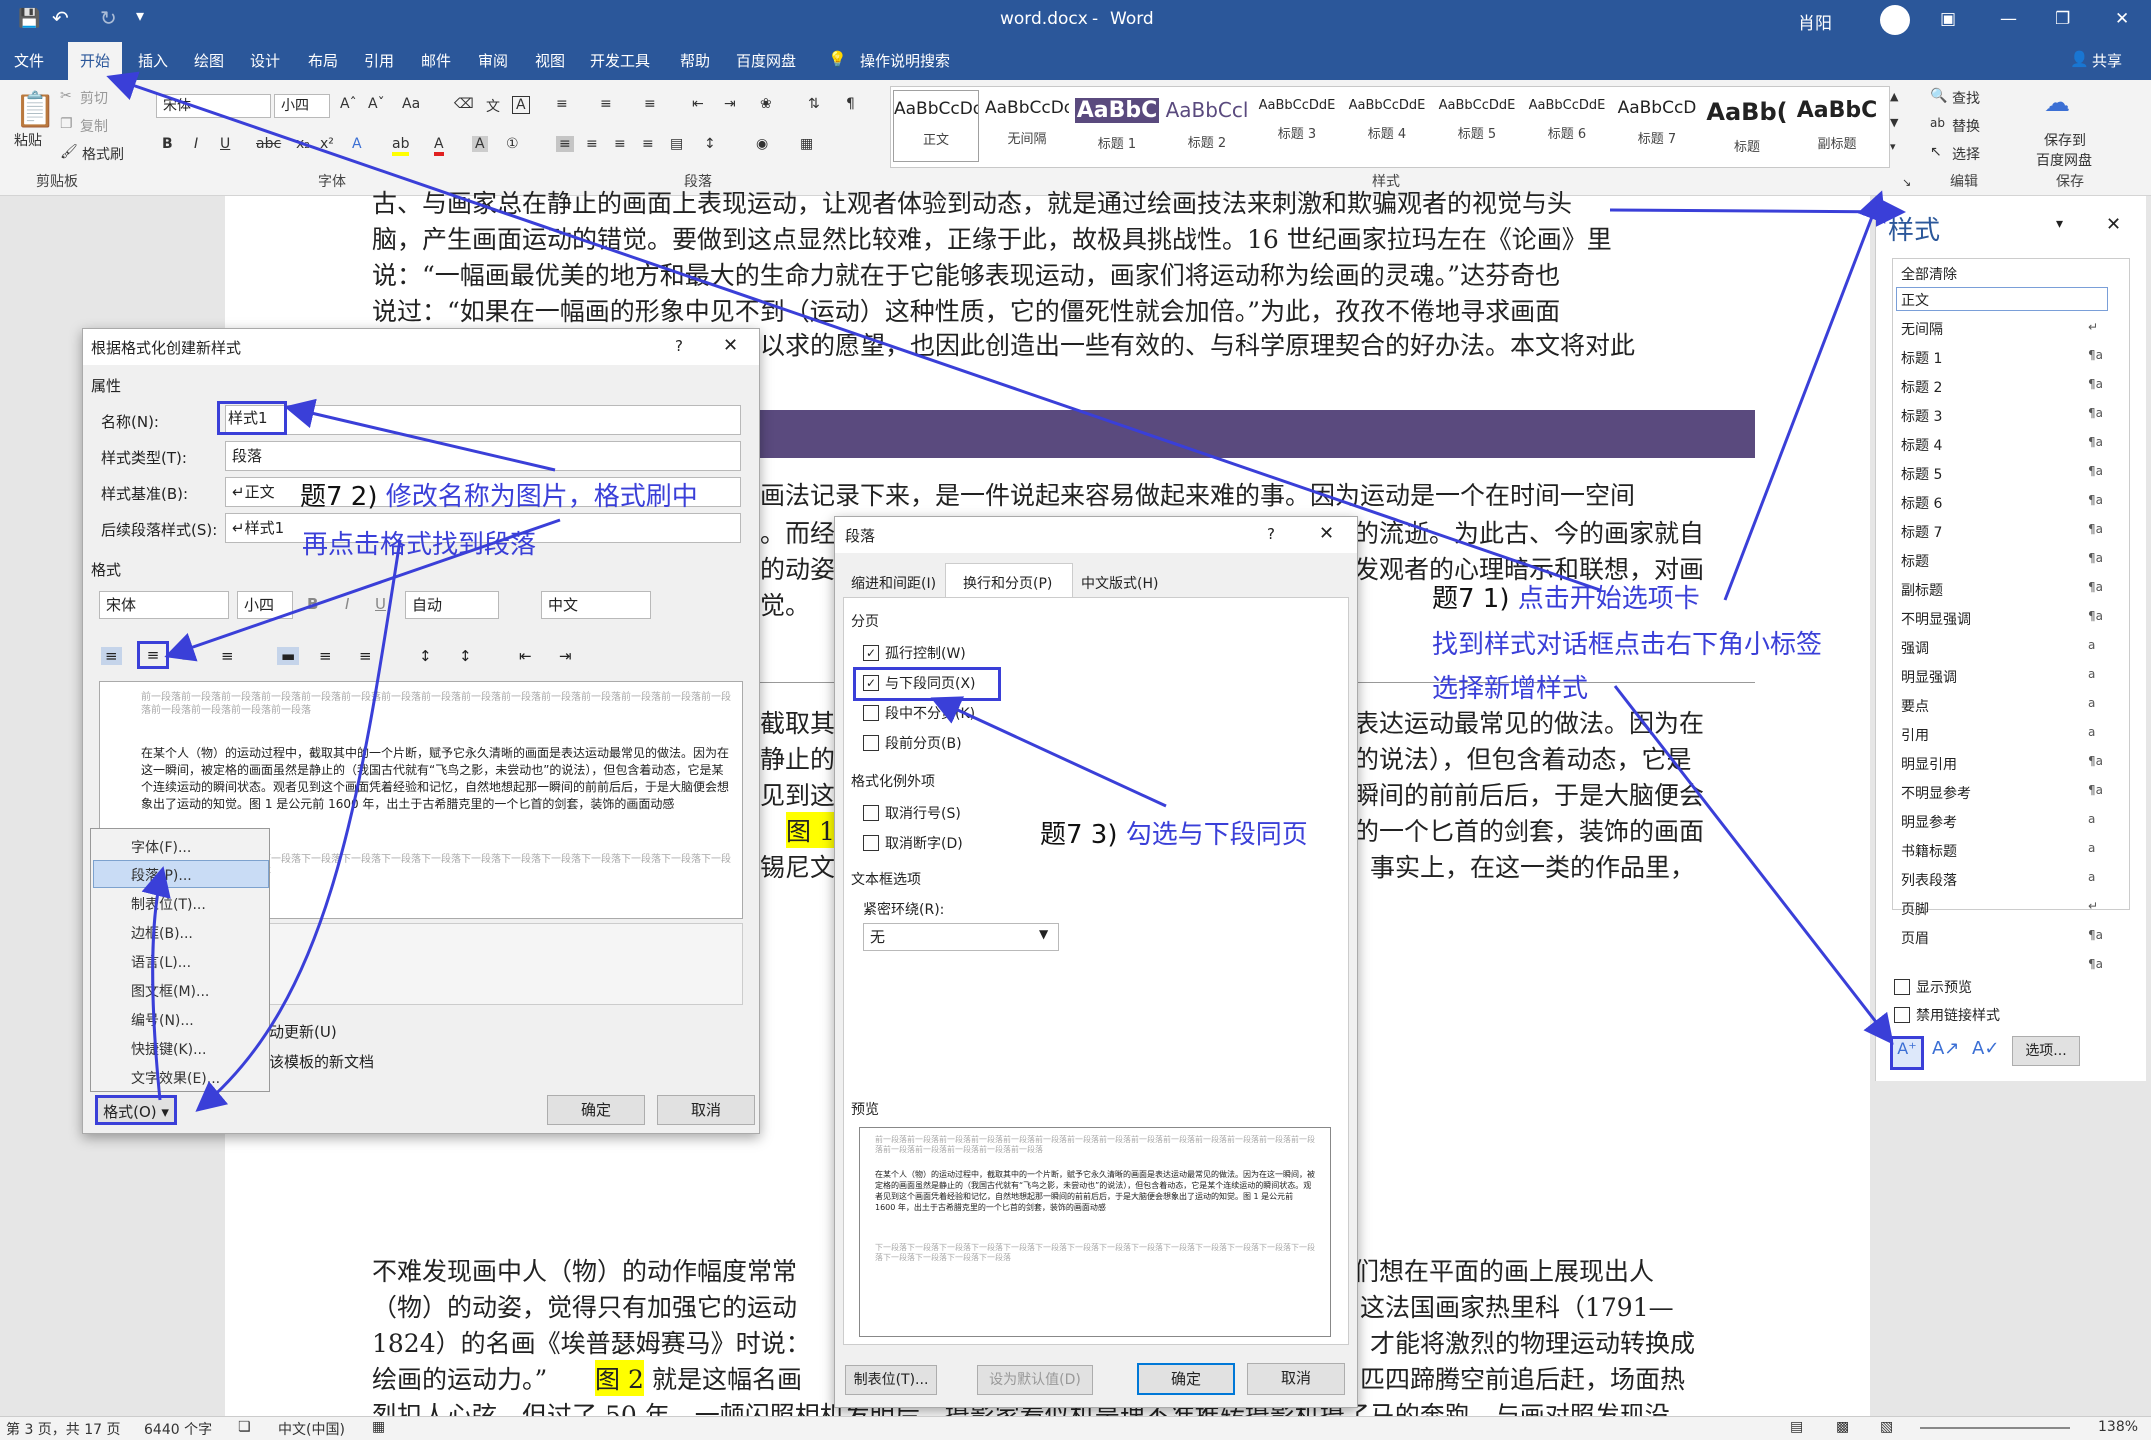  I want to click on arrow-to-pane, so click(1757, 211).